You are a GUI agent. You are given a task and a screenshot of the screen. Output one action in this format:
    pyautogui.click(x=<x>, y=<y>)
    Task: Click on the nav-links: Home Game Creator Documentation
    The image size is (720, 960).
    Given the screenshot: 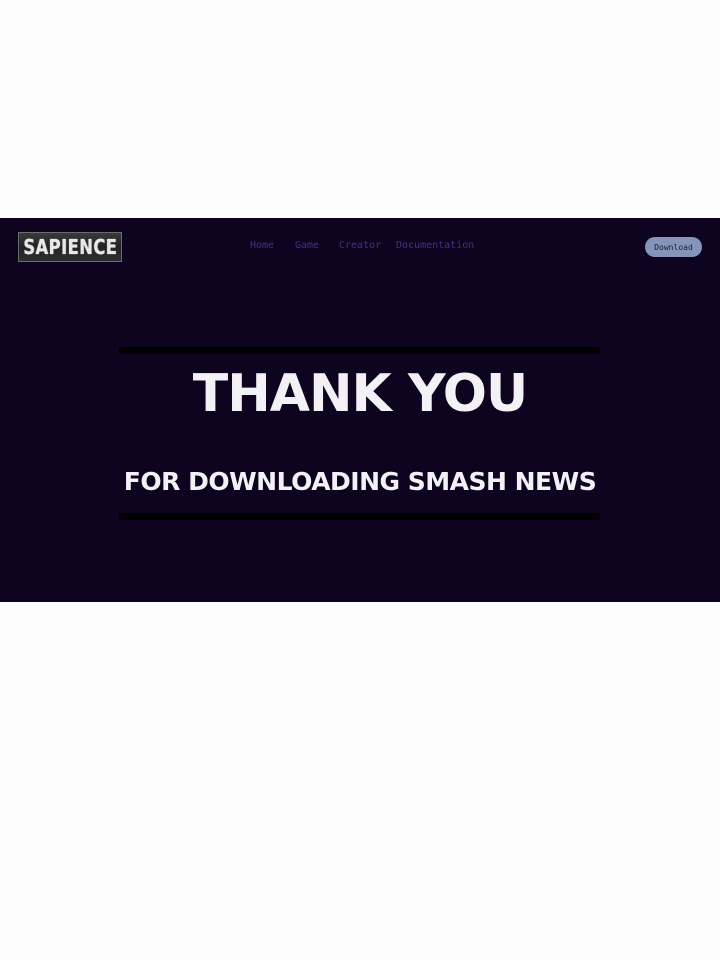 What is the action you would take?
    pyautogui.click(x=360, y=247)
    